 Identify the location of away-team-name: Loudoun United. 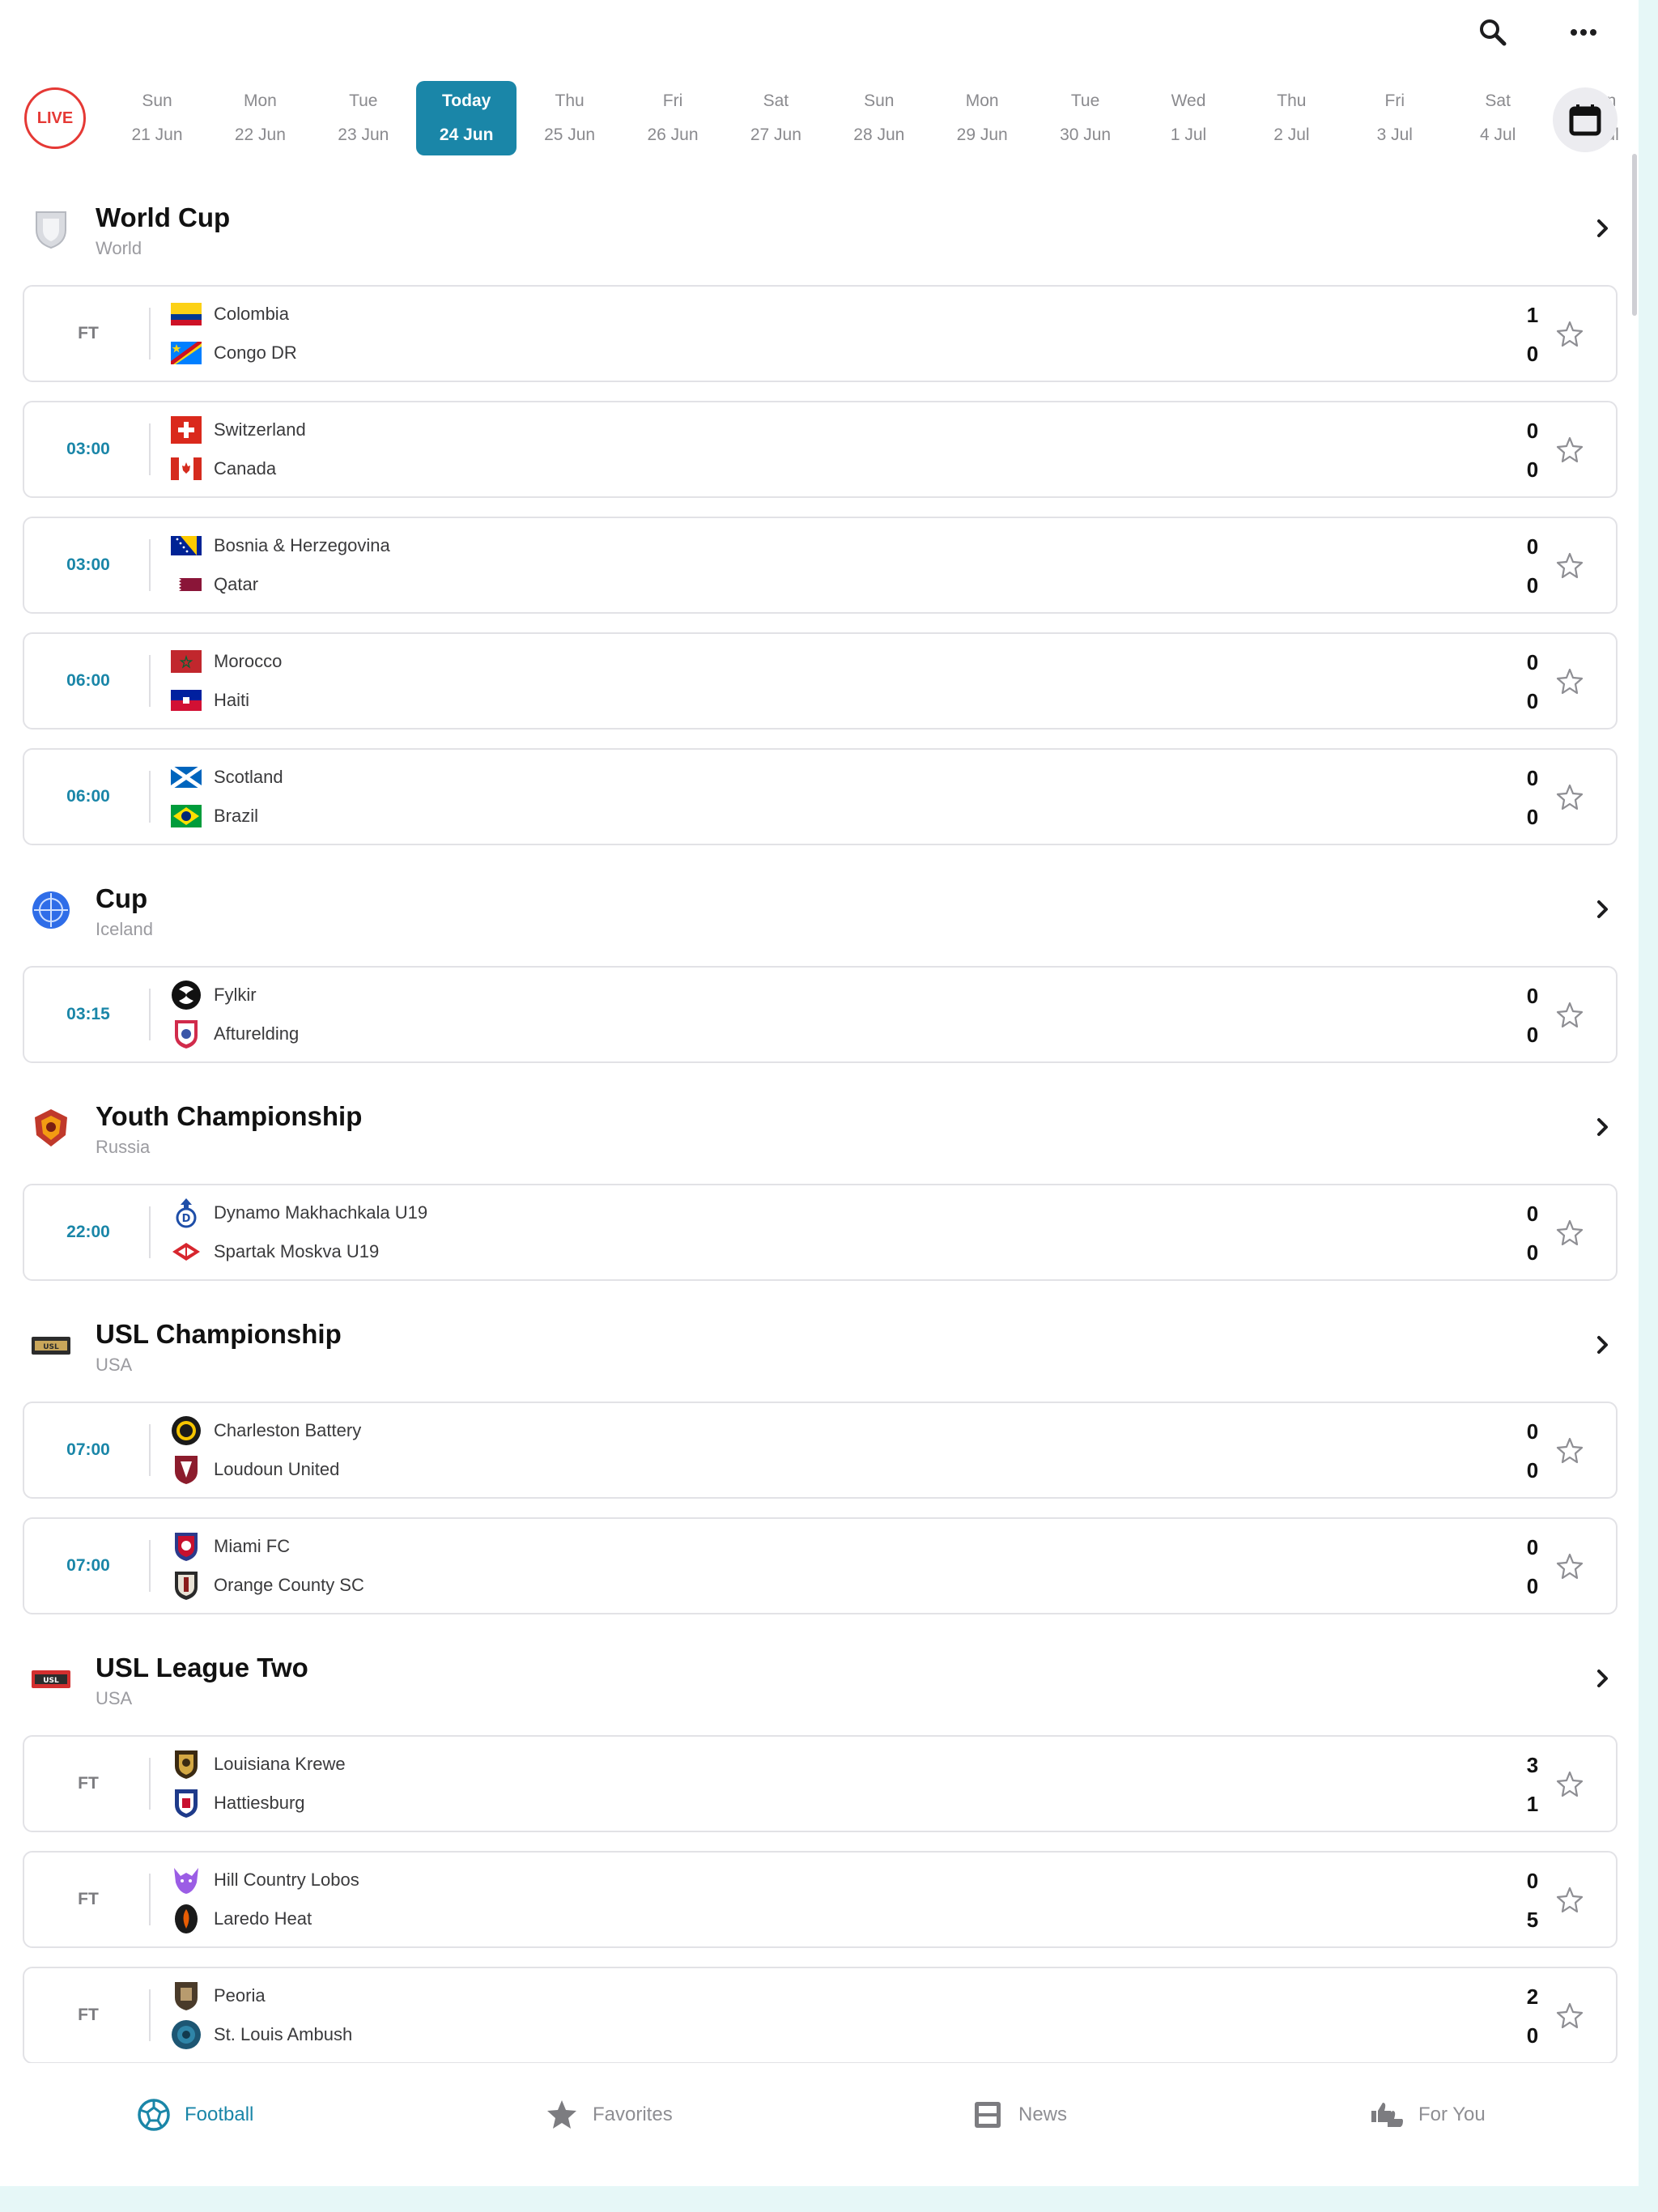
(277, 1469).